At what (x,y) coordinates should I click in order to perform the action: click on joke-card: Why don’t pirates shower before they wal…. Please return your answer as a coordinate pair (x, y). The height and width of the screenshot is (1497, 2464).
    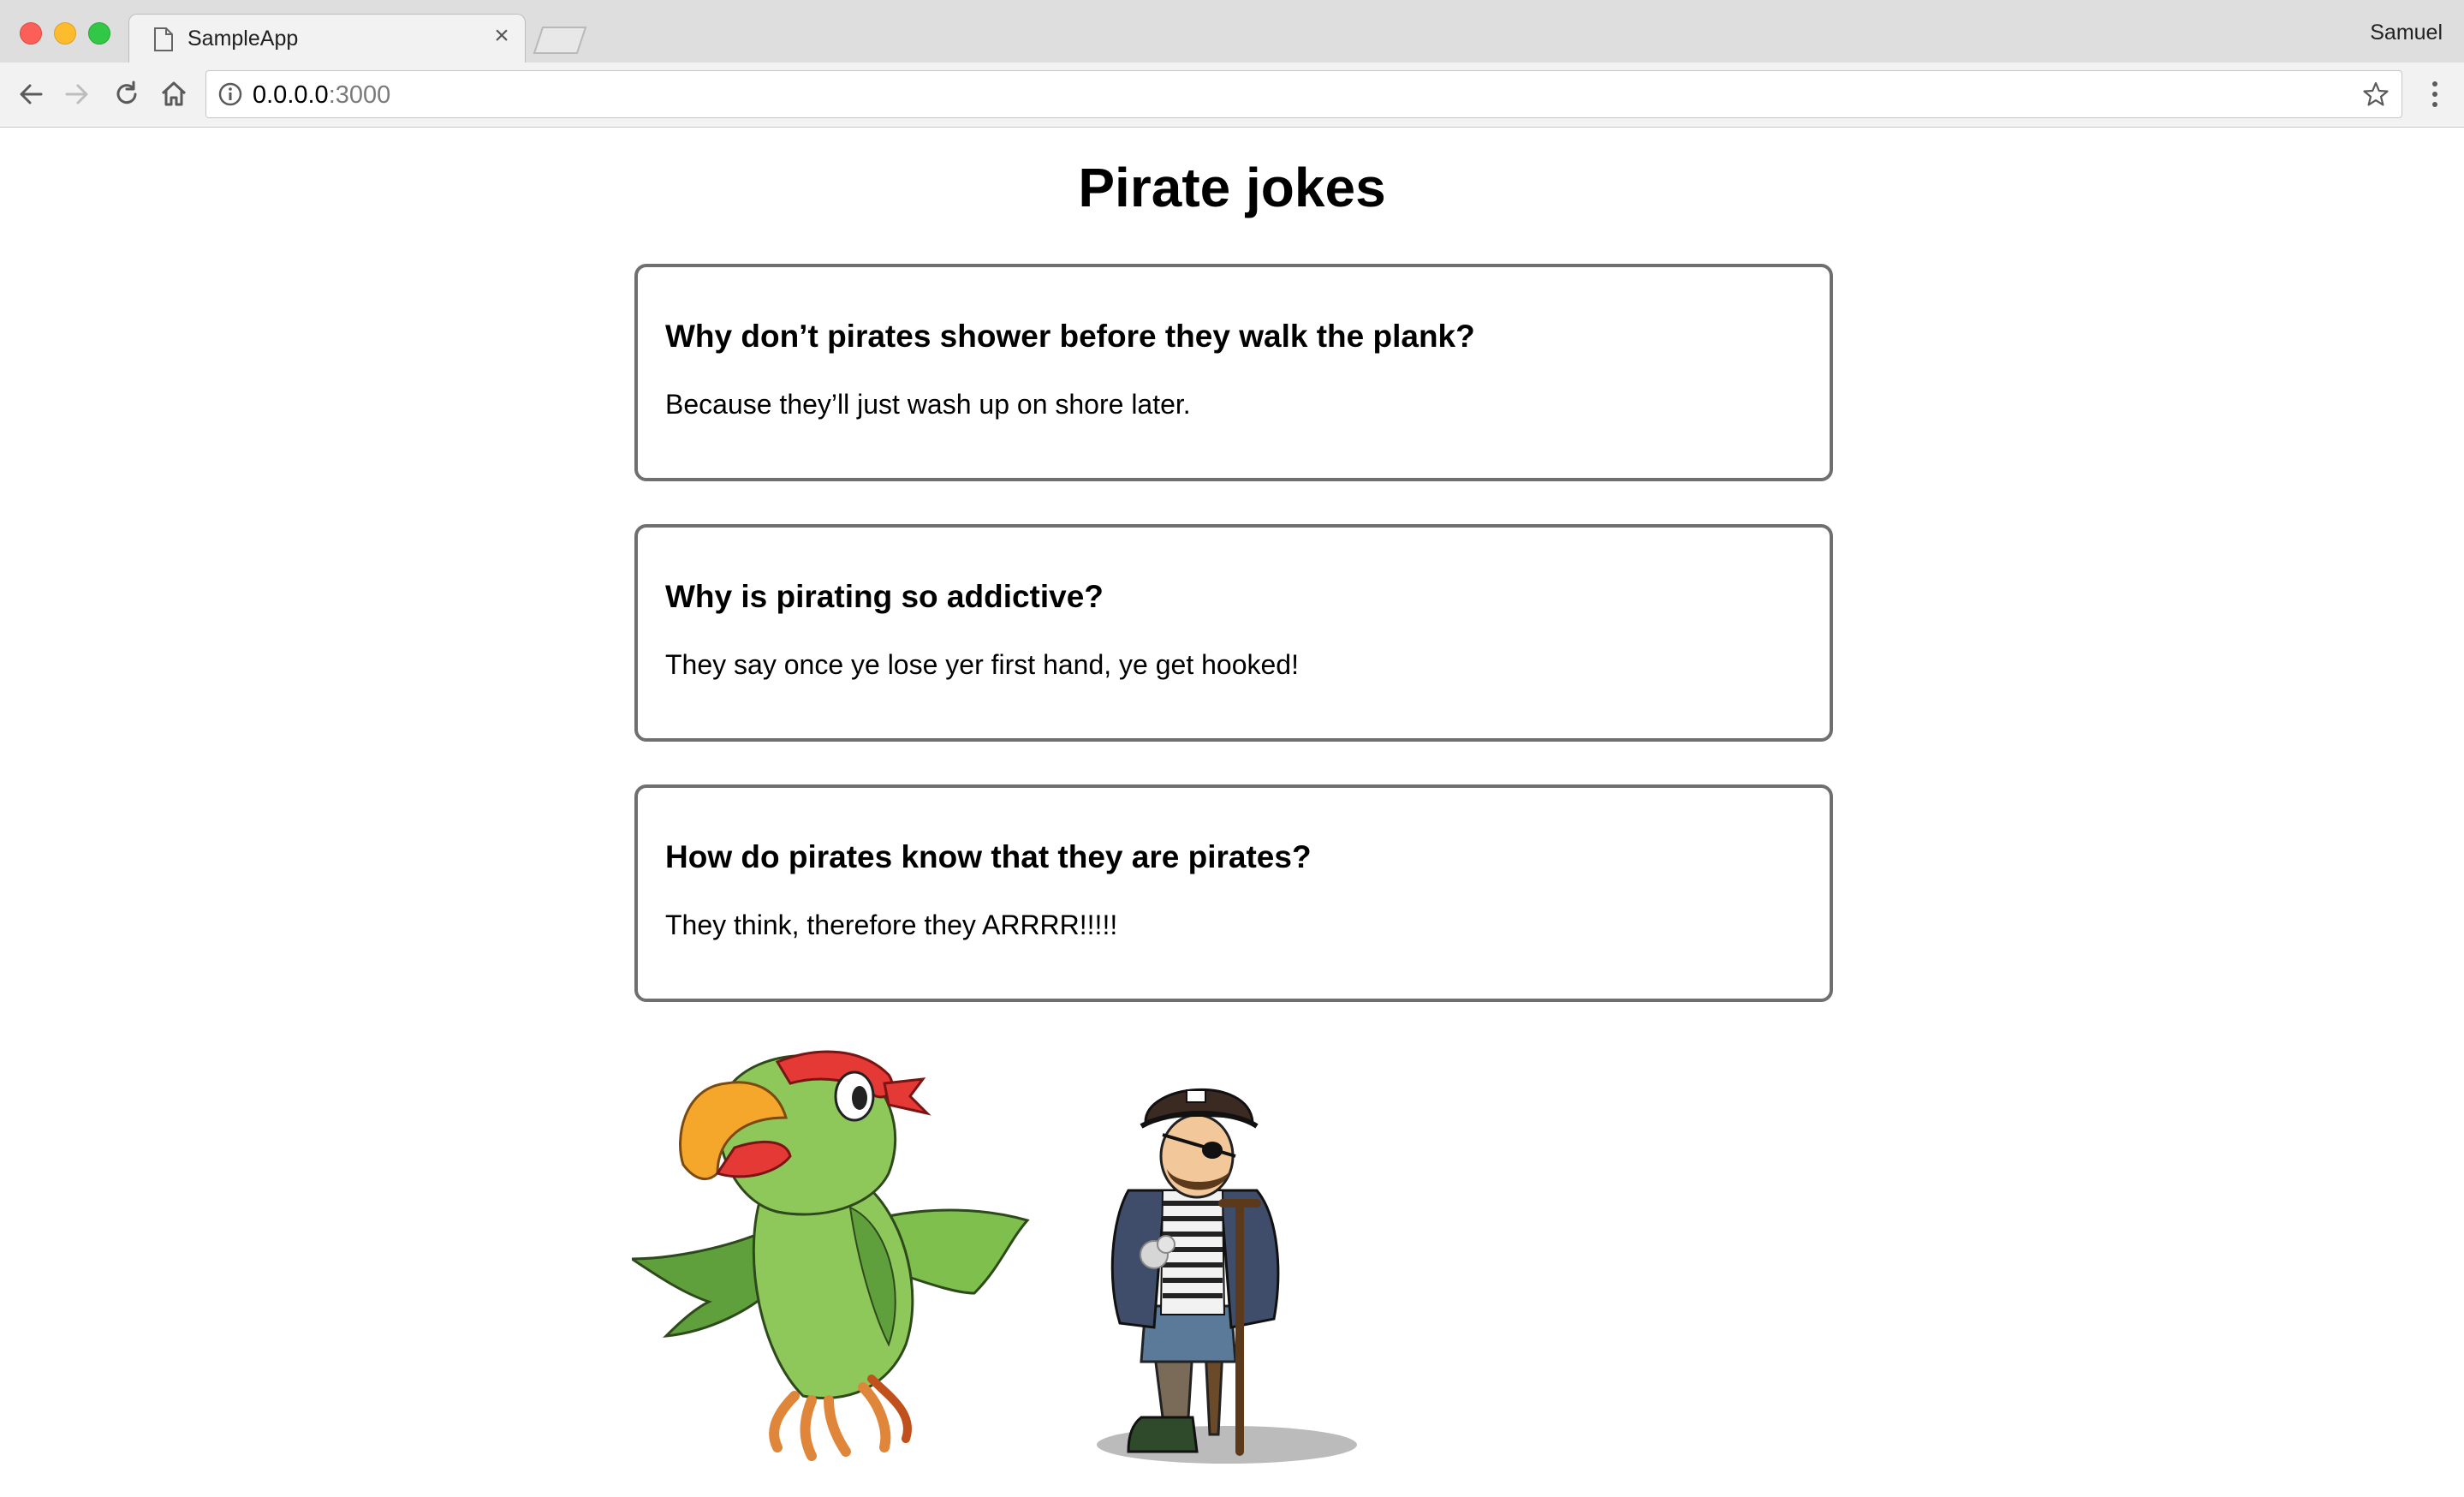
    Looking at the image, I should click on (1234, 372).